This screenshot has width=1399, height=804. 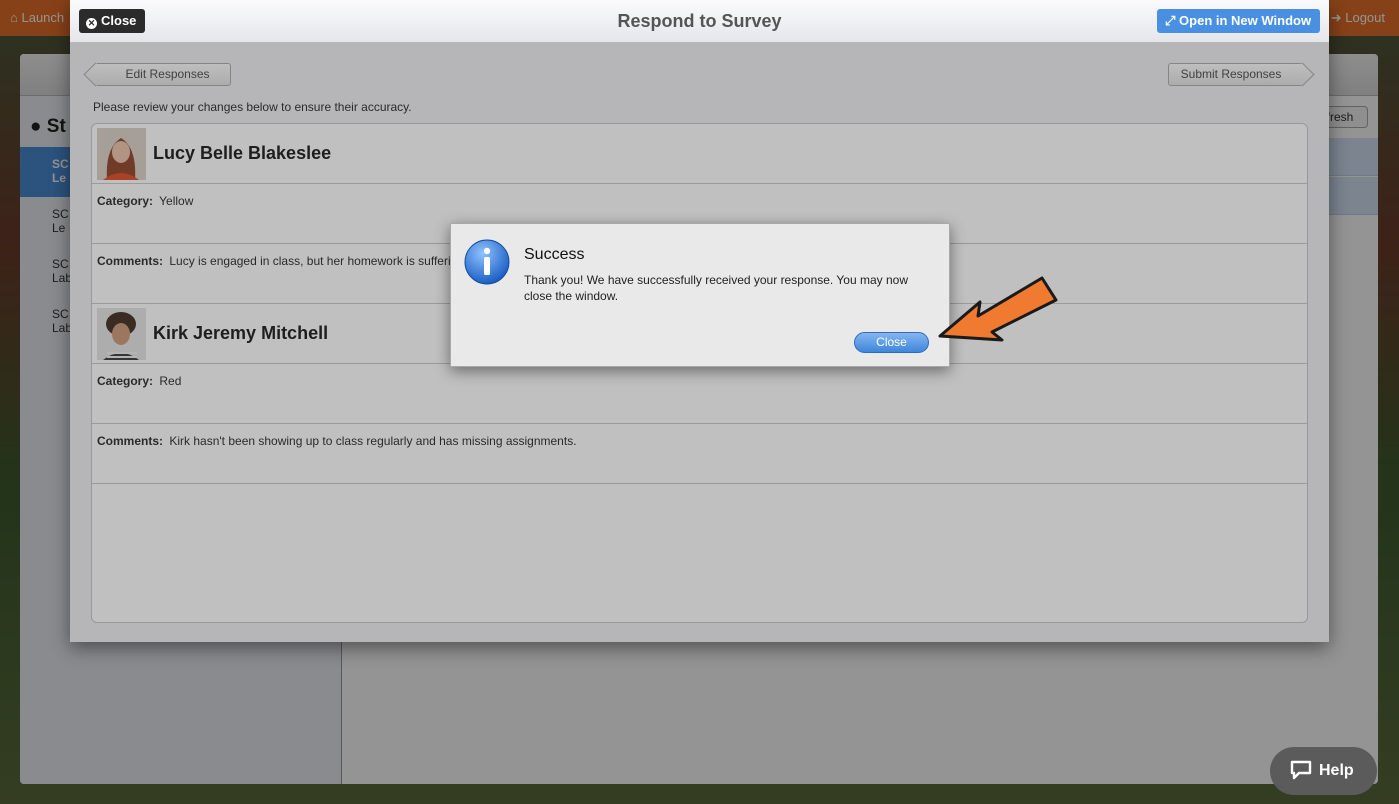 I want to click on survey-modal-title: Respond to Survey, so click(x=699, y=21).